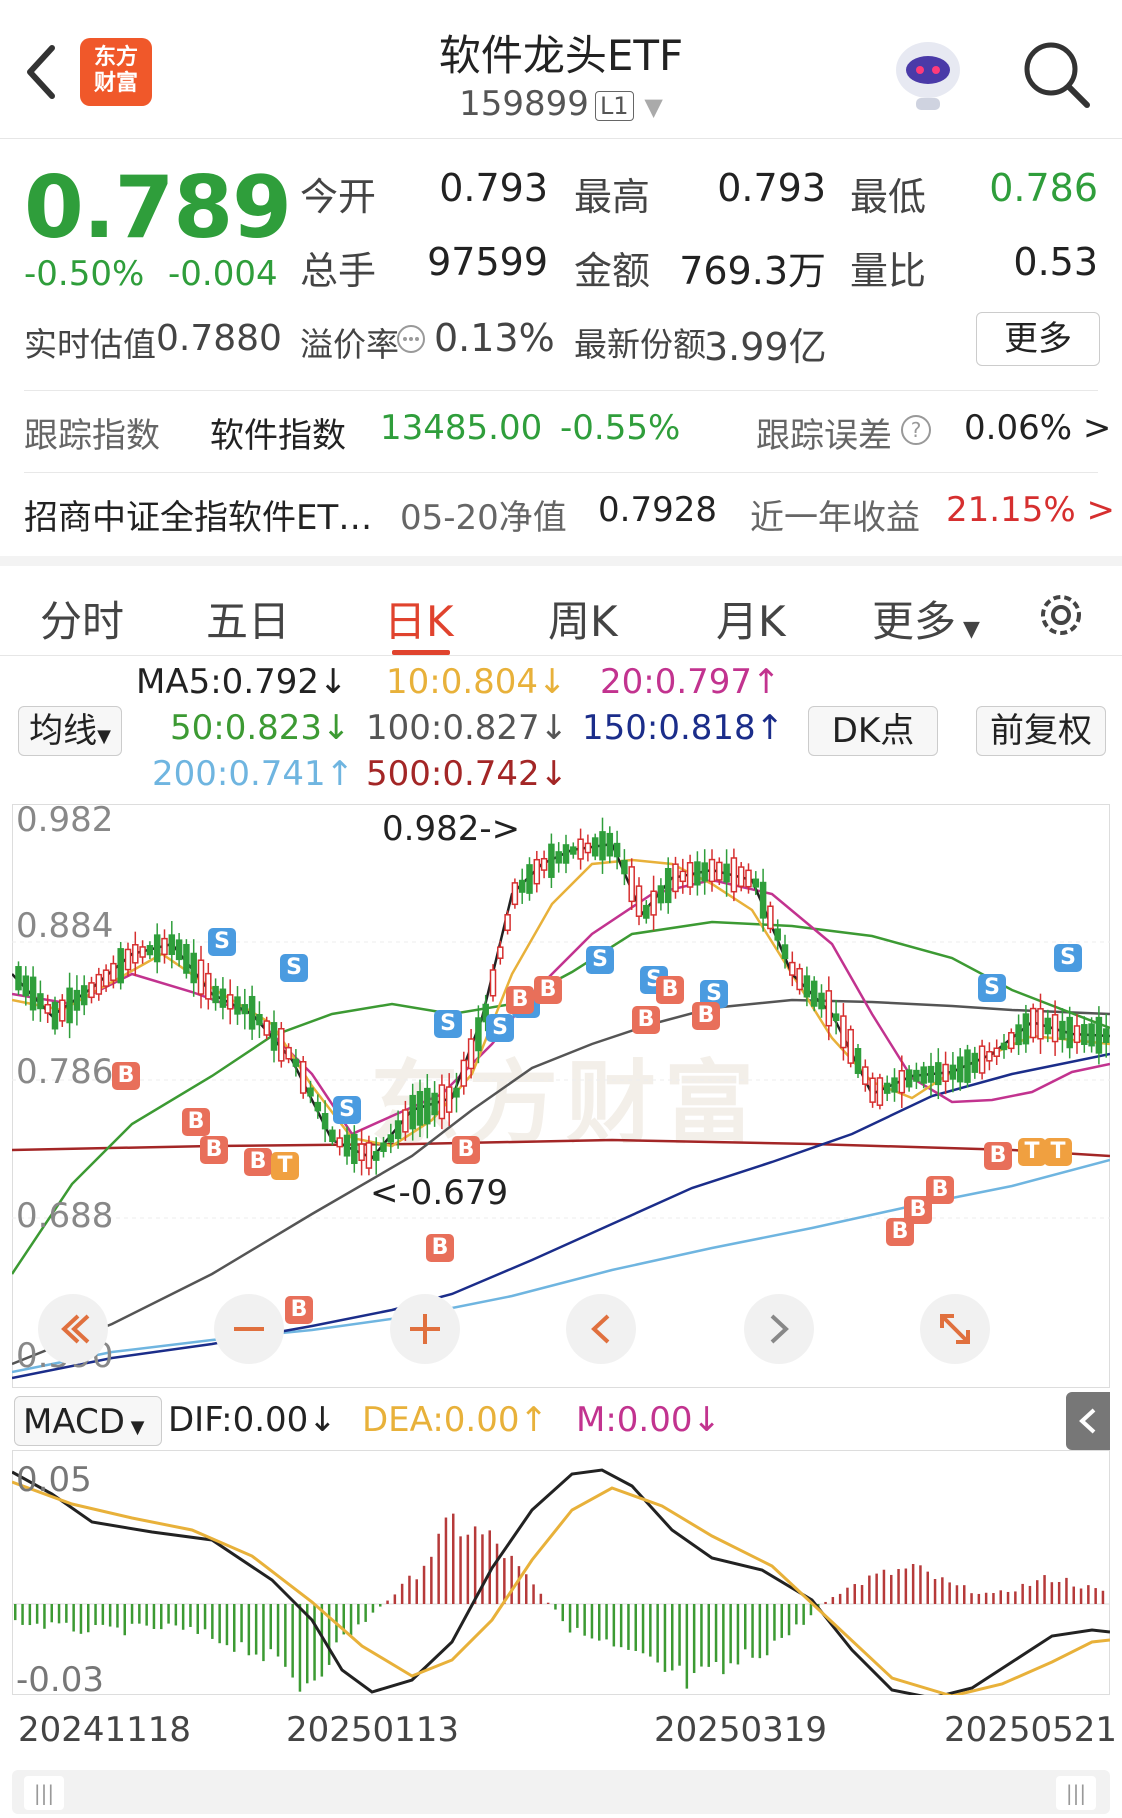 This screenshot has width=1122, height=1818. Describe the element at coordinates (559, 1602) in the screenshot. I see `macd-histogram` at that location.